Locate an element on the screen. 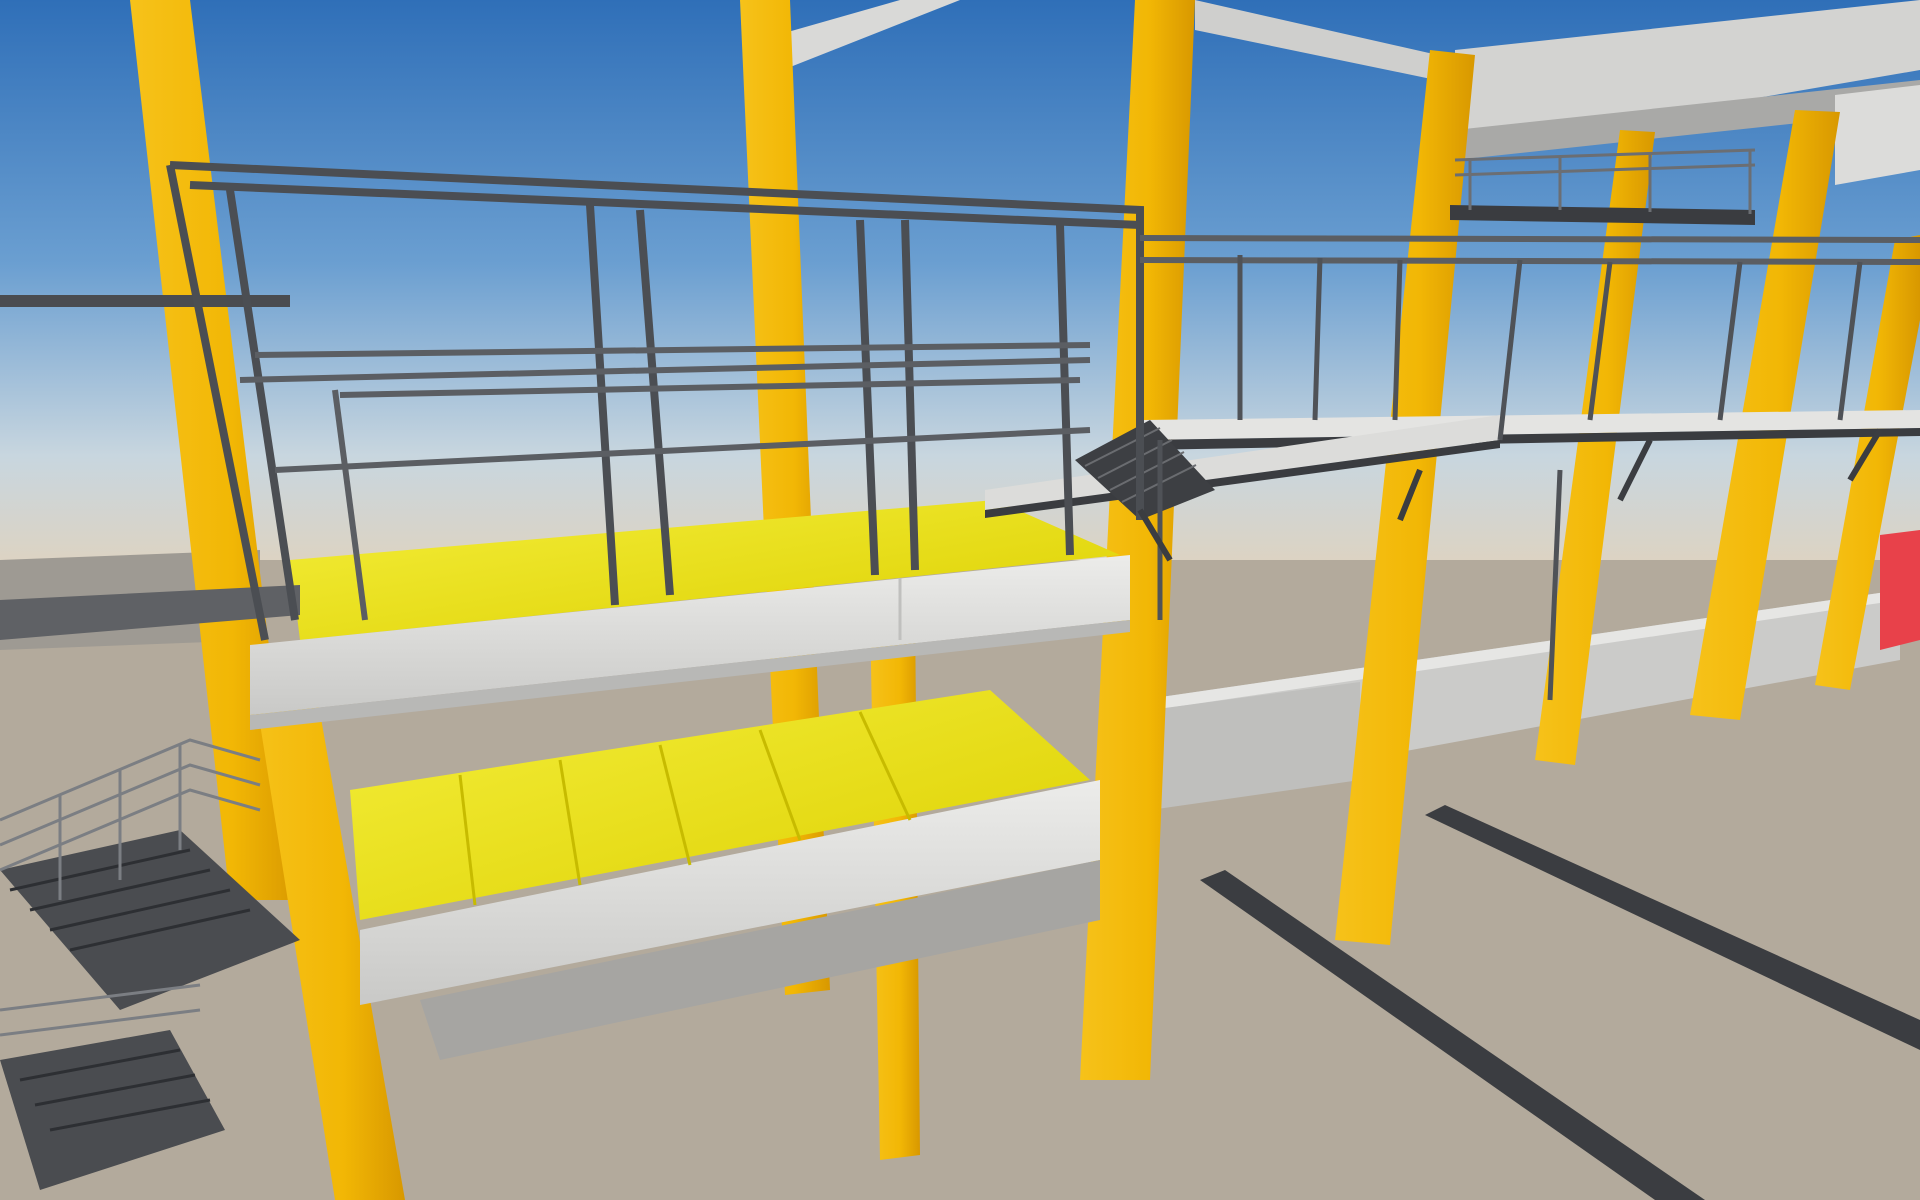 The height and width of the screenshot is (1200, 1920). right-beam-end is located at coordinates (1877, 135).